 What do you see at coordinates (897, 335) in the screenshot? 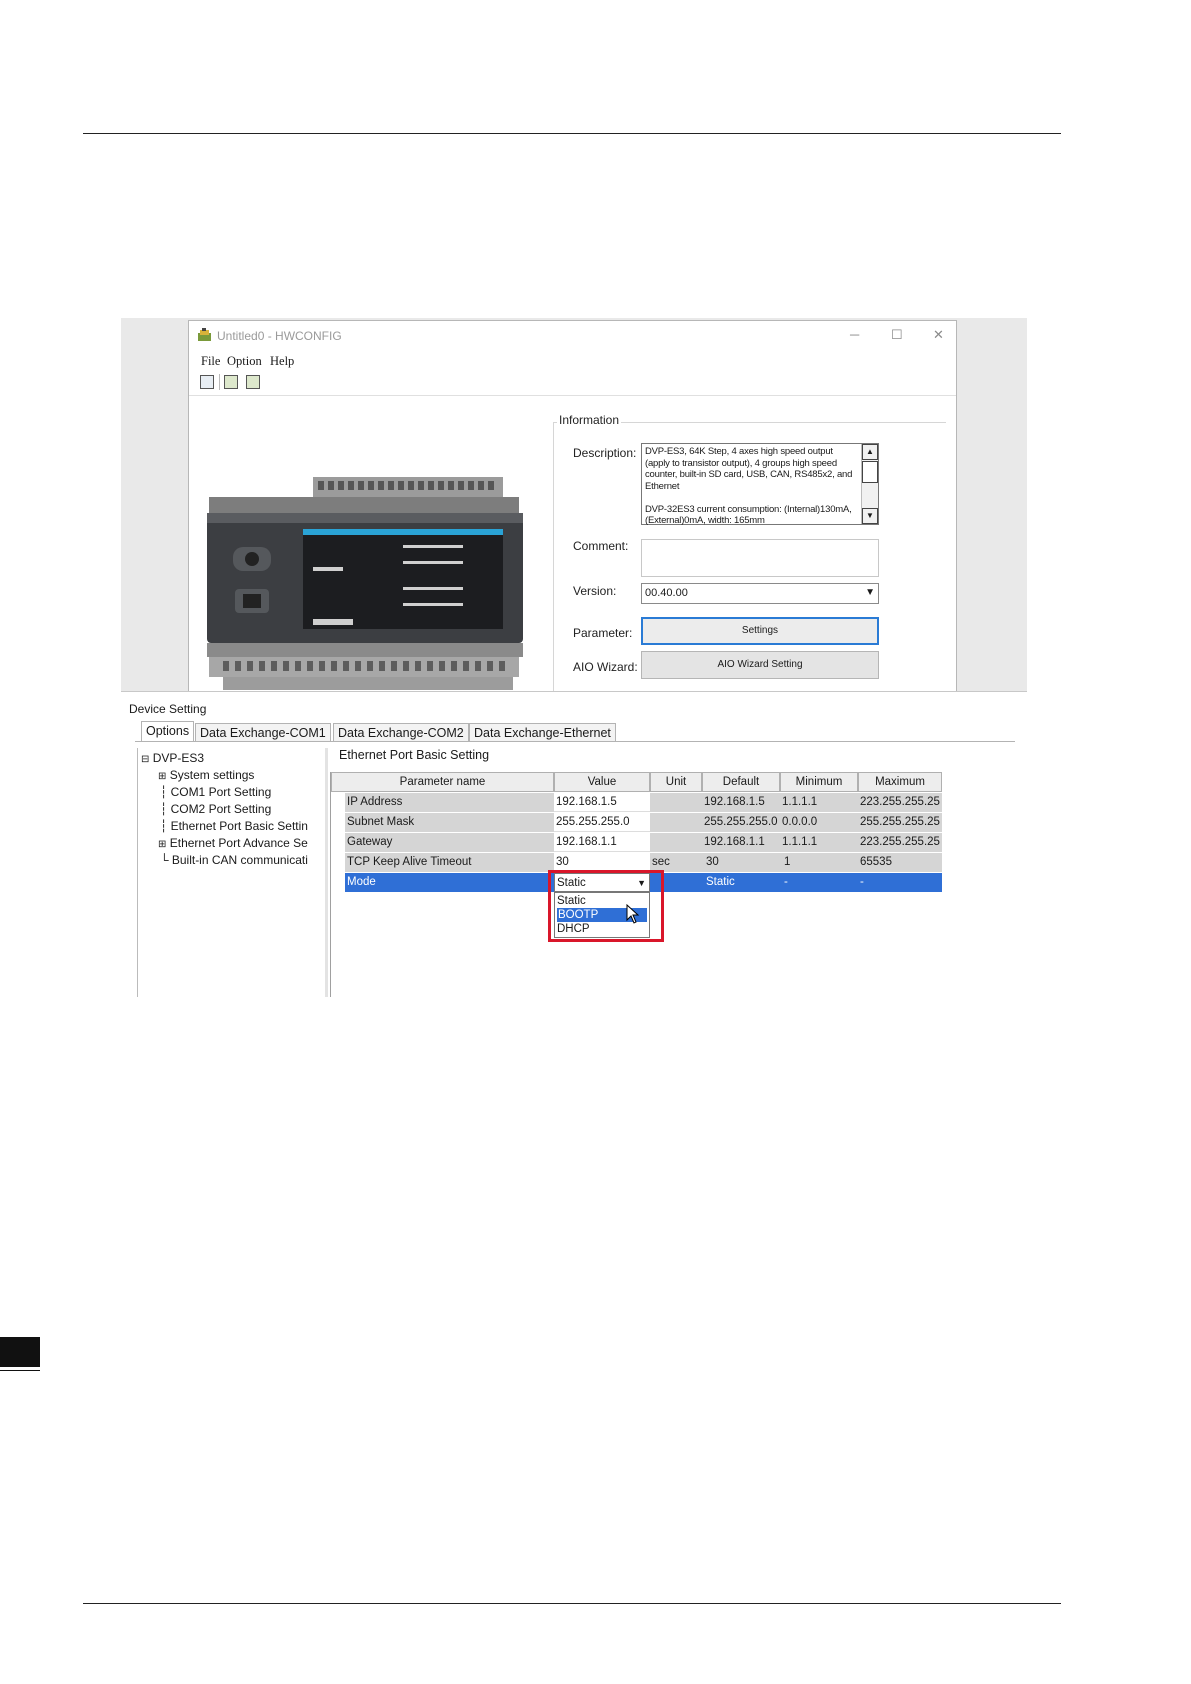
I see `maximize-icon: ☐` at bounding box center [897, 335].